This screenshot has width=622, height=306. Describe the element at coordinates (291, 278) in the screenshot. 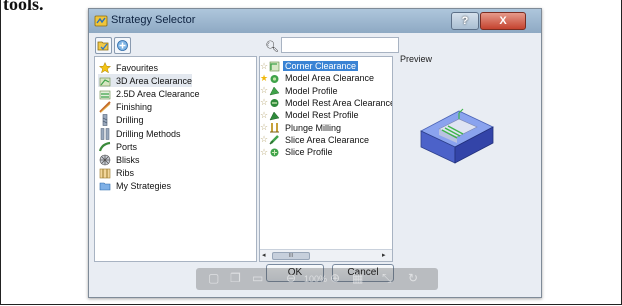

I see `zoom-out-icon: ⊖` at that location.